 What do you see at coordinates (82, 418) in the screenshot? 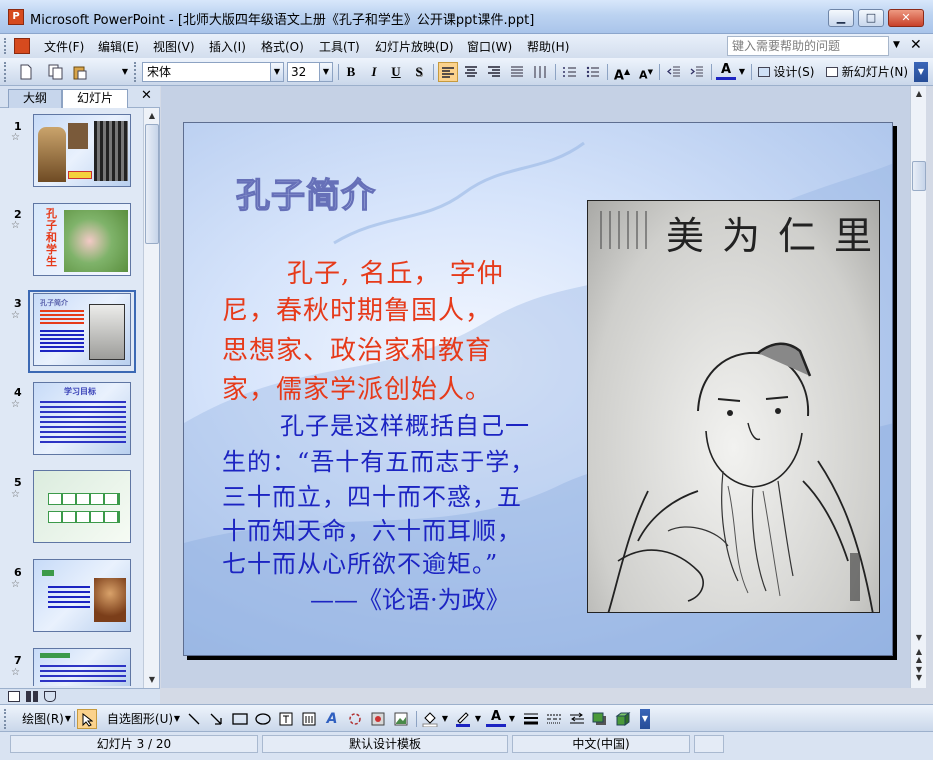
I see `slide-thumbnail-4: 学习目标` at bounding box center [82, 418].